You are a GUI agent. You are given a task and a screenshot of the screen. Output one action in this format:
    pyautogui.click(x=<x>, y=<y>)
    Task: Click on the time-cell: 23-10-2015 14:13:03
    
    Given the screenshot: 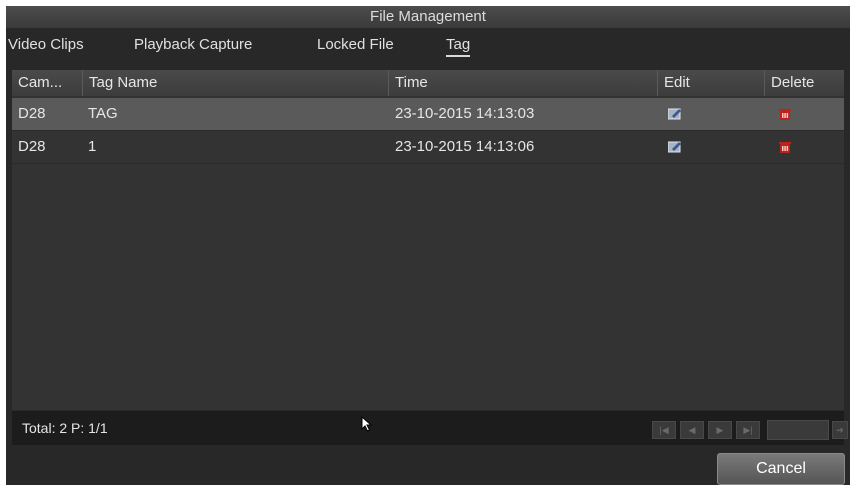 What is the action you would take?
    pyautogui.click(x=465, y=113)
    